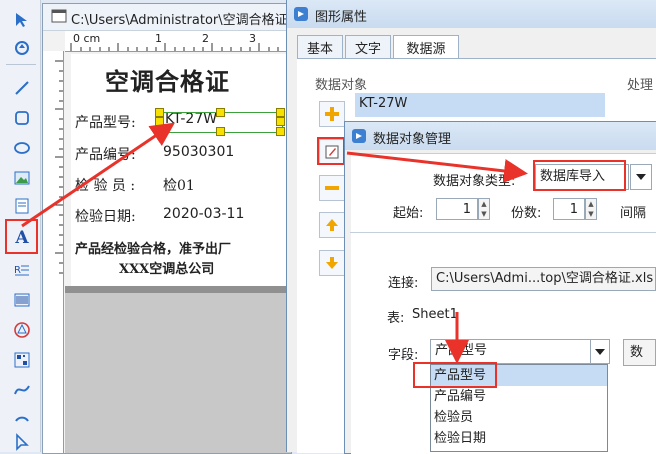  Describe the element at coordinates (437, 167) in the screenshot. I see `arrow-edit-to-type` at that location.